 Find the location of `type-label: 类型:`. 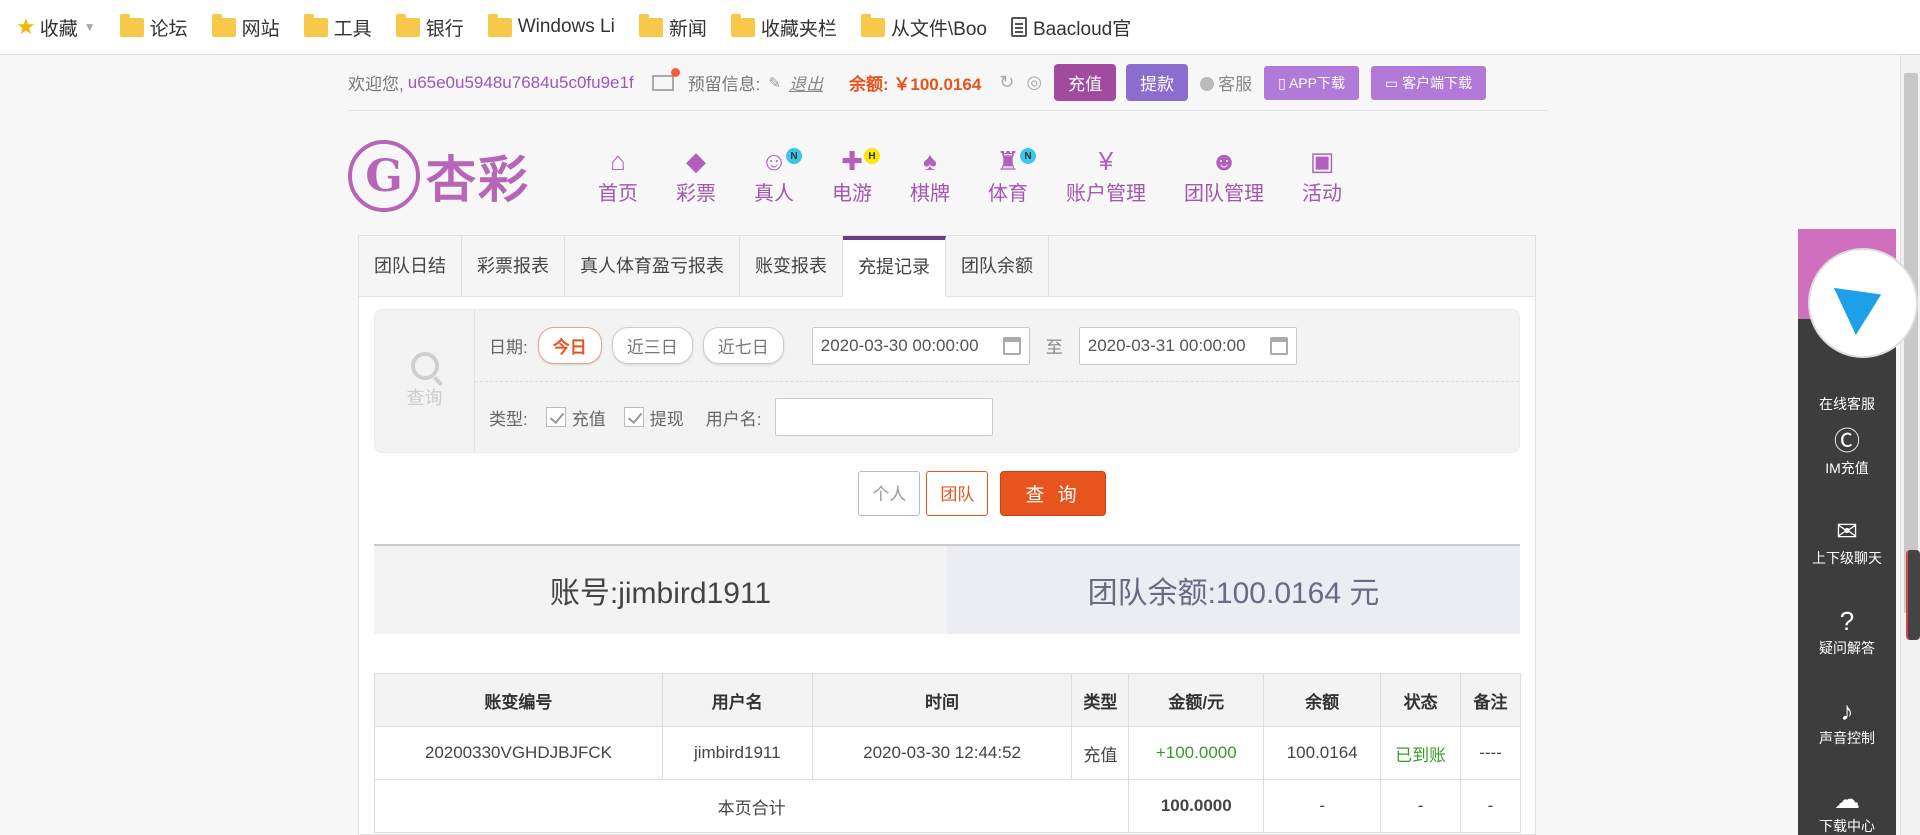

type-label: 类型: is located at coordinates (508, 419).